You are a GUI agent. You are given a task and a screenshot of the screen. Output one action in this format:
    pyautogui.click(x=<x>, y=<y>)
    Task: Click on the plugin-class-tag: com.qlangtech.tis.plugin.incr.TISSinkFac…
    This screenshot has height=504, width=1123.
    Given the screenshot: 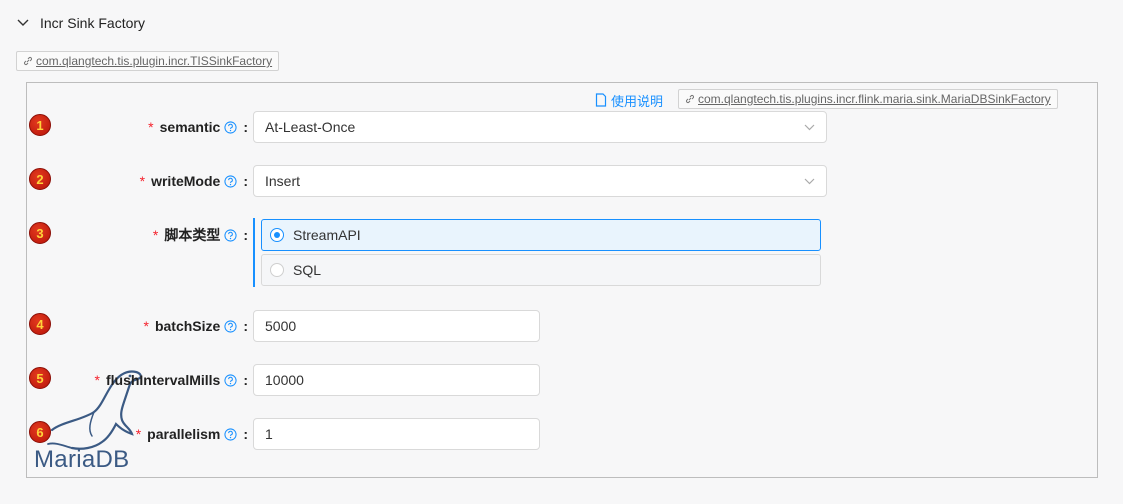 What is the action you would take?
    pyautogui.click(x=148, y=61)
    